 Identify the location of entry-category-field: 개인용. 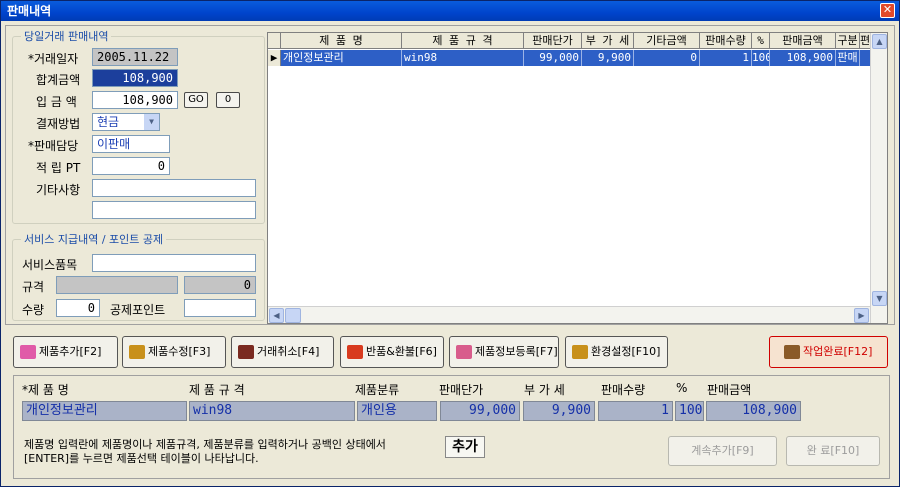
(397, 411).